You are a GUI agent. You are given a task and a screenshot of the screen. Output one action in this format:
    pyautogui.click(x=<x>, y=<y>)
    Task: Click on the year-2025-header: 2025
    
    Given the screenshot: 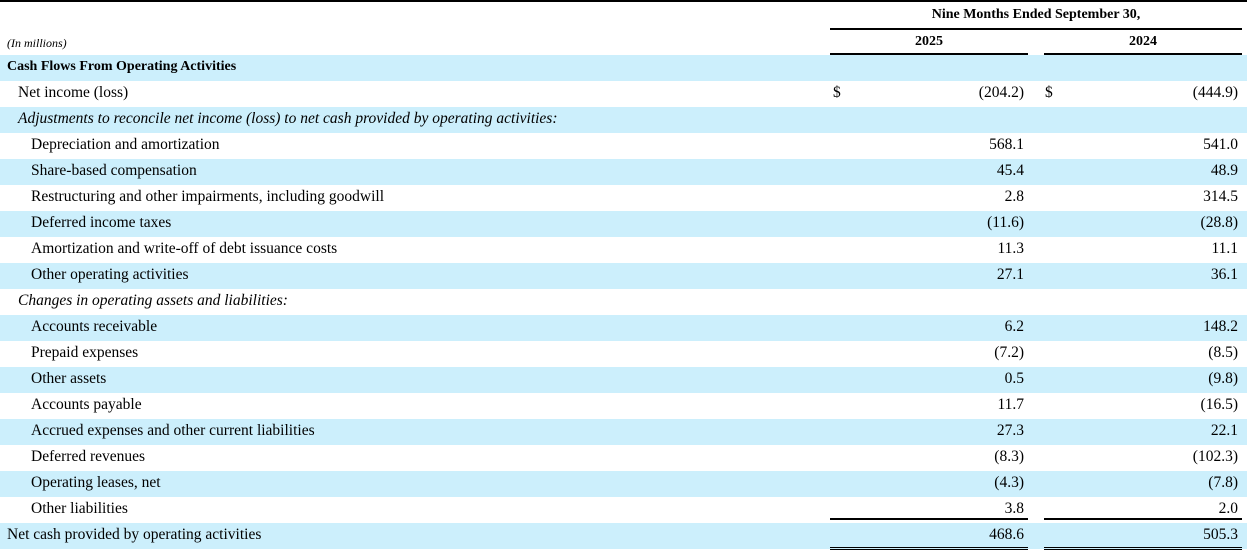 What is the action you would take?
    pyautogui.click(x=929, y=41)
    